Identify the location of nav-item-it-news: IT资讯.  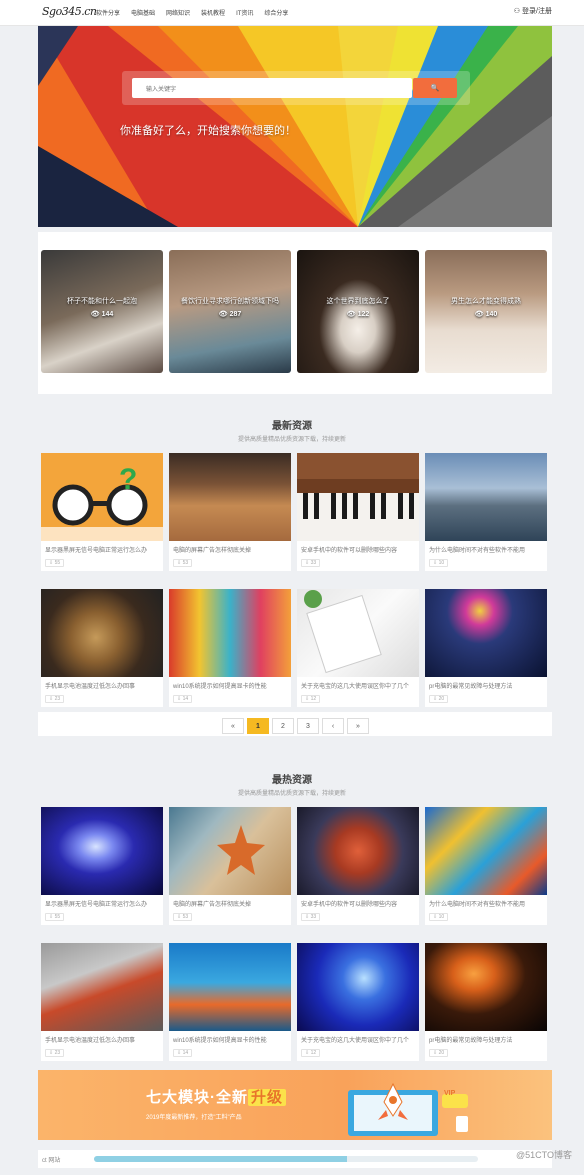
(244, 12).